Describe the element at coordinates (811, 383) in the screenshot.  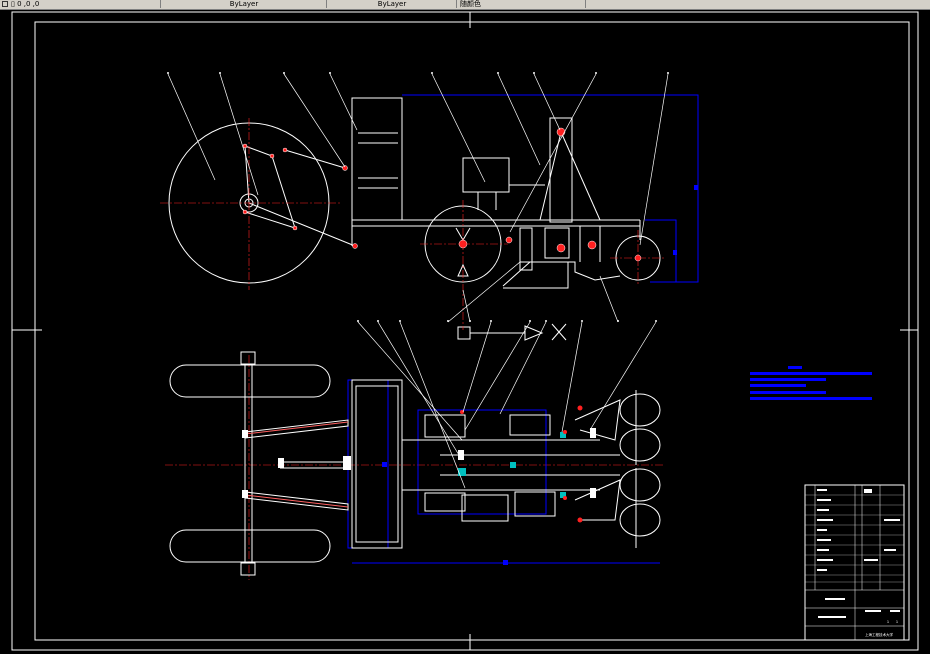
I see `technical-notes` at that location.